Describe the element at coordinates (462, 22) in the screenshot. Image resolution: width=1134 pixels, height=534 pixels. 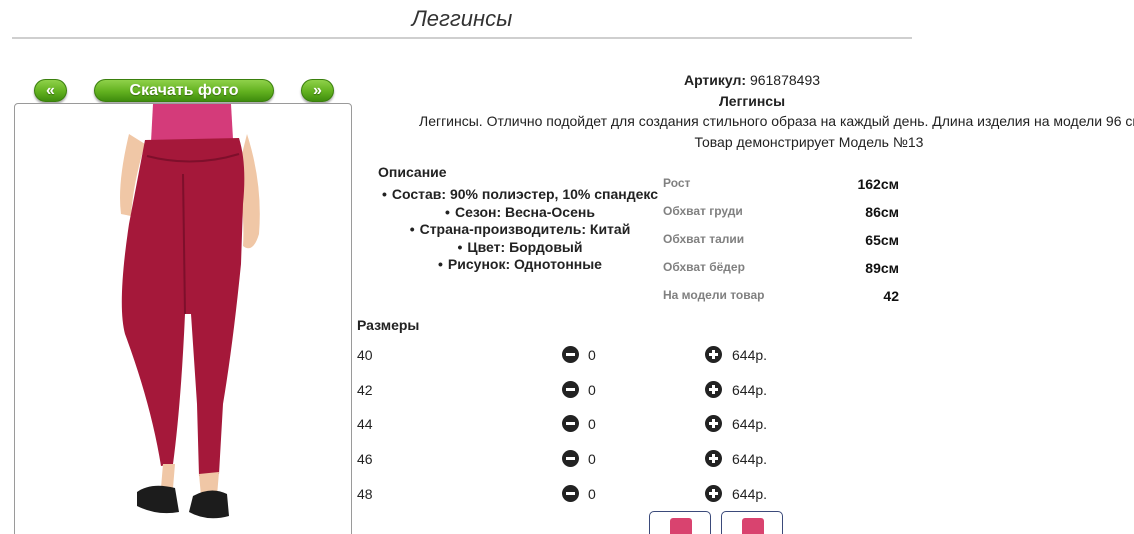
I see `page-title: Леггинсы` at that location.